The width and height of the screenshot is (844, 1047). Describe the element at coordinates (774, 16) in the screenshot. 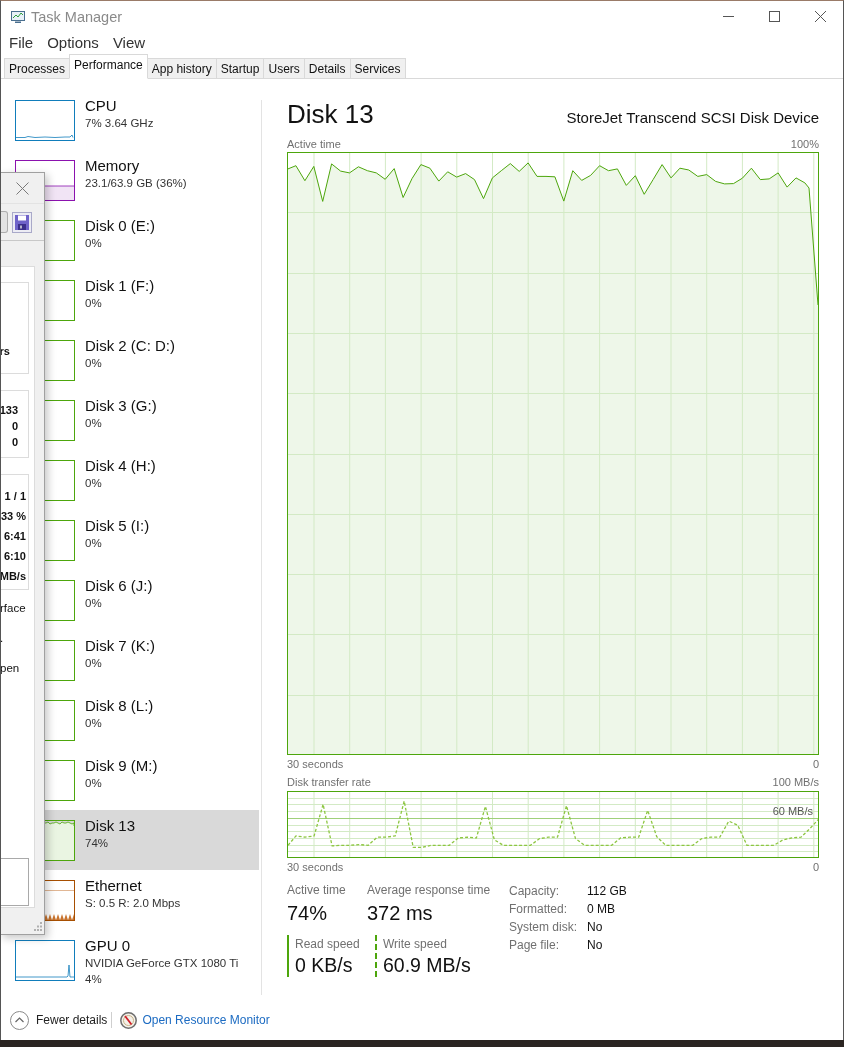

I see `maximize-icon` at that location.